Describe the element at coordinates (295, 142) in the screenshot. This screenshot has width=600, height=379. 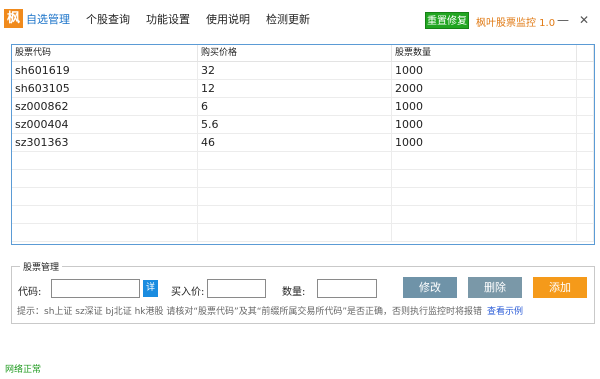
I see `cell-price: 46` at that location.